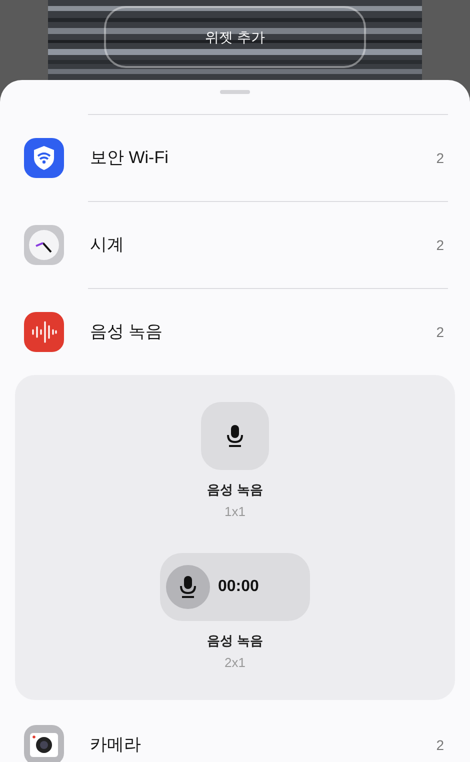  I want to click on widget-preview, so click(235, 436).